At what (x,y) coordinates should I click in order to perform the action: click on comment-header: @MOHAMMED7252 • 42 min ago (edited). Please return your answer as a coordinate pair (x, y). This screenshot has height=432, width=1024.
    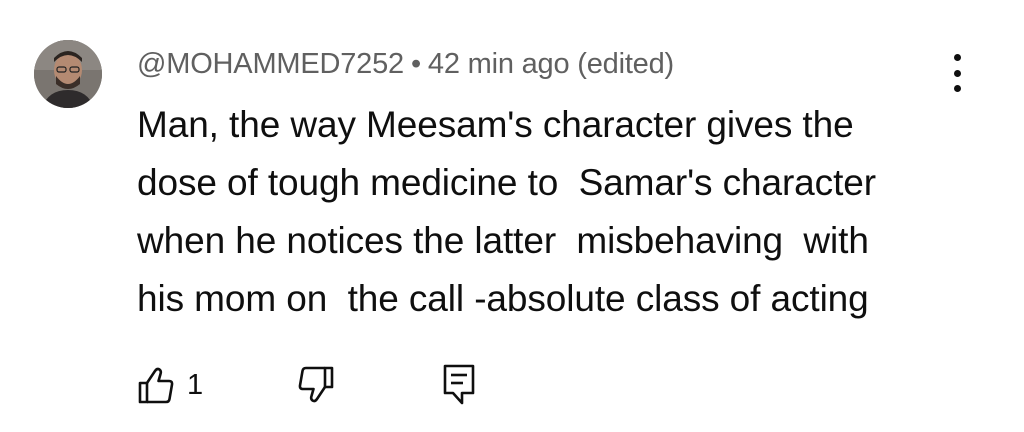
    Looking at the image, I should click on (405, 64).